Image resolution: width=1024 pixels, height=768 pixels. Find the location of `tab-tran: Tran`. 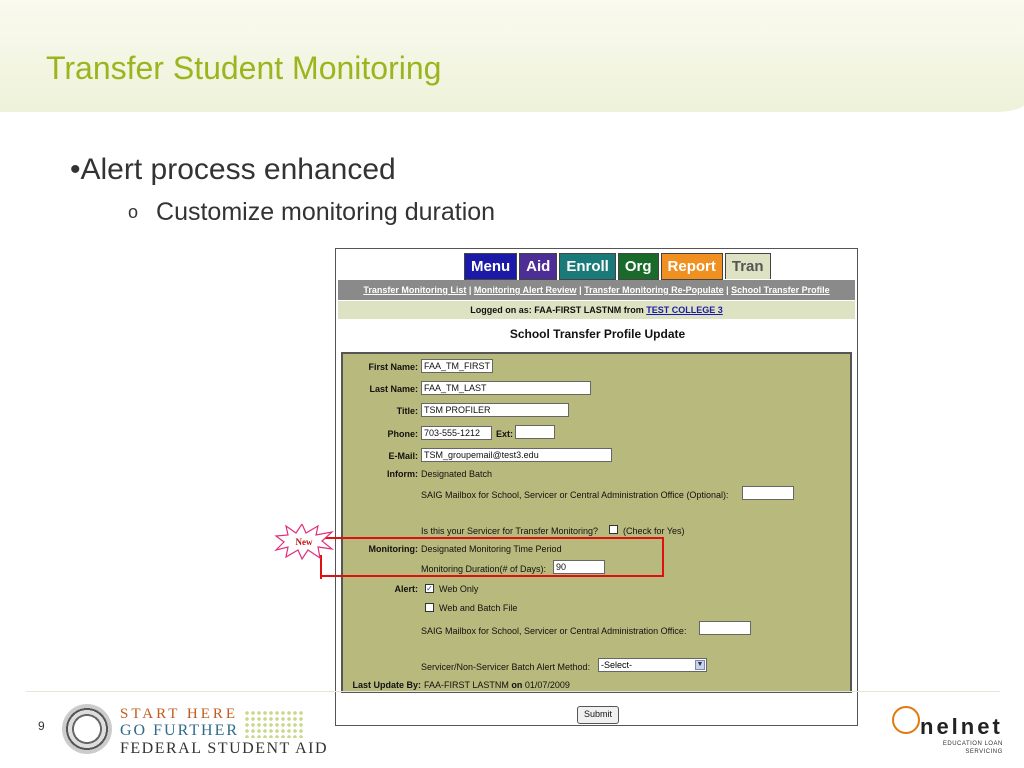

tab-tran: Tran is located at coordinates (747, 266).